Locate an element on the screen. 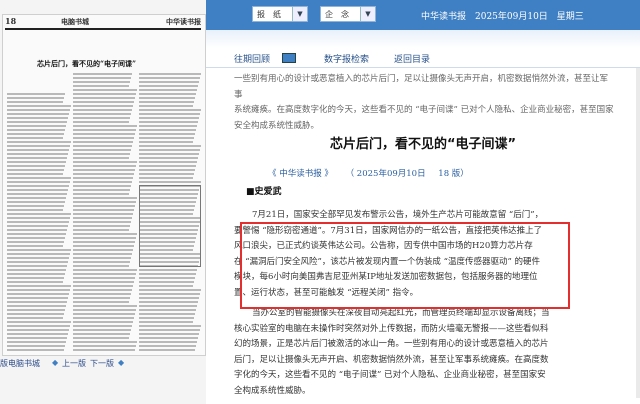 Image resolution: width=640 pixels, height=404 pixels. body-line: 核心实验室的电脑在未操作时突然对外上传数据，而防火墙毫无警报——这些看似科 is located at coordinates (391, 328).